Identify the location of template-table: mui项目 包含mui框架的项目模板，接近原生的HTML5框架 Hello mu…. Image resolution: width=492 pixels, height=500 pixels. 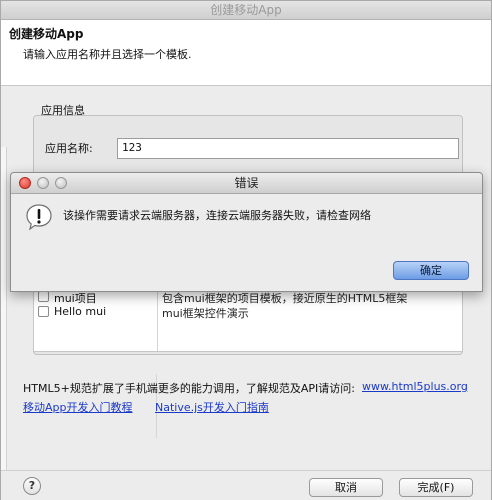
(248, 320).